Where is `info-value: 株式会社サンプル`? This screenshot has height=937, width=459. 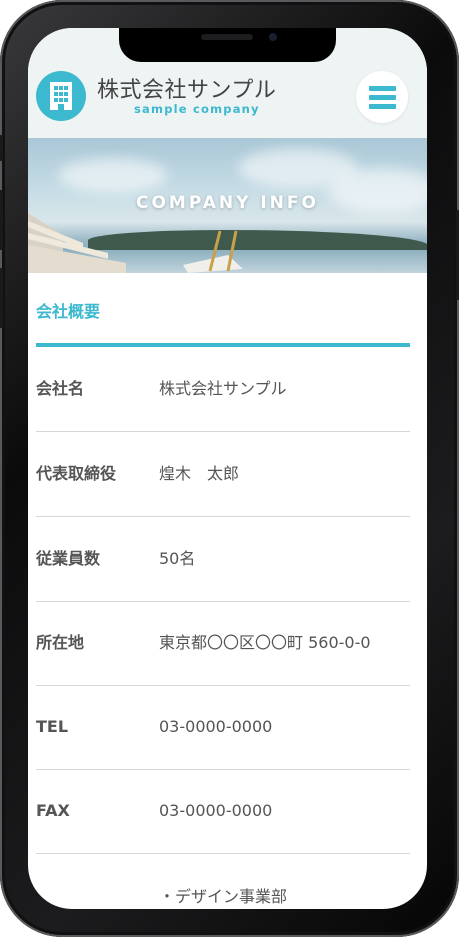 info-value: 株式会社サンプル is located at coordinates (223, 388).